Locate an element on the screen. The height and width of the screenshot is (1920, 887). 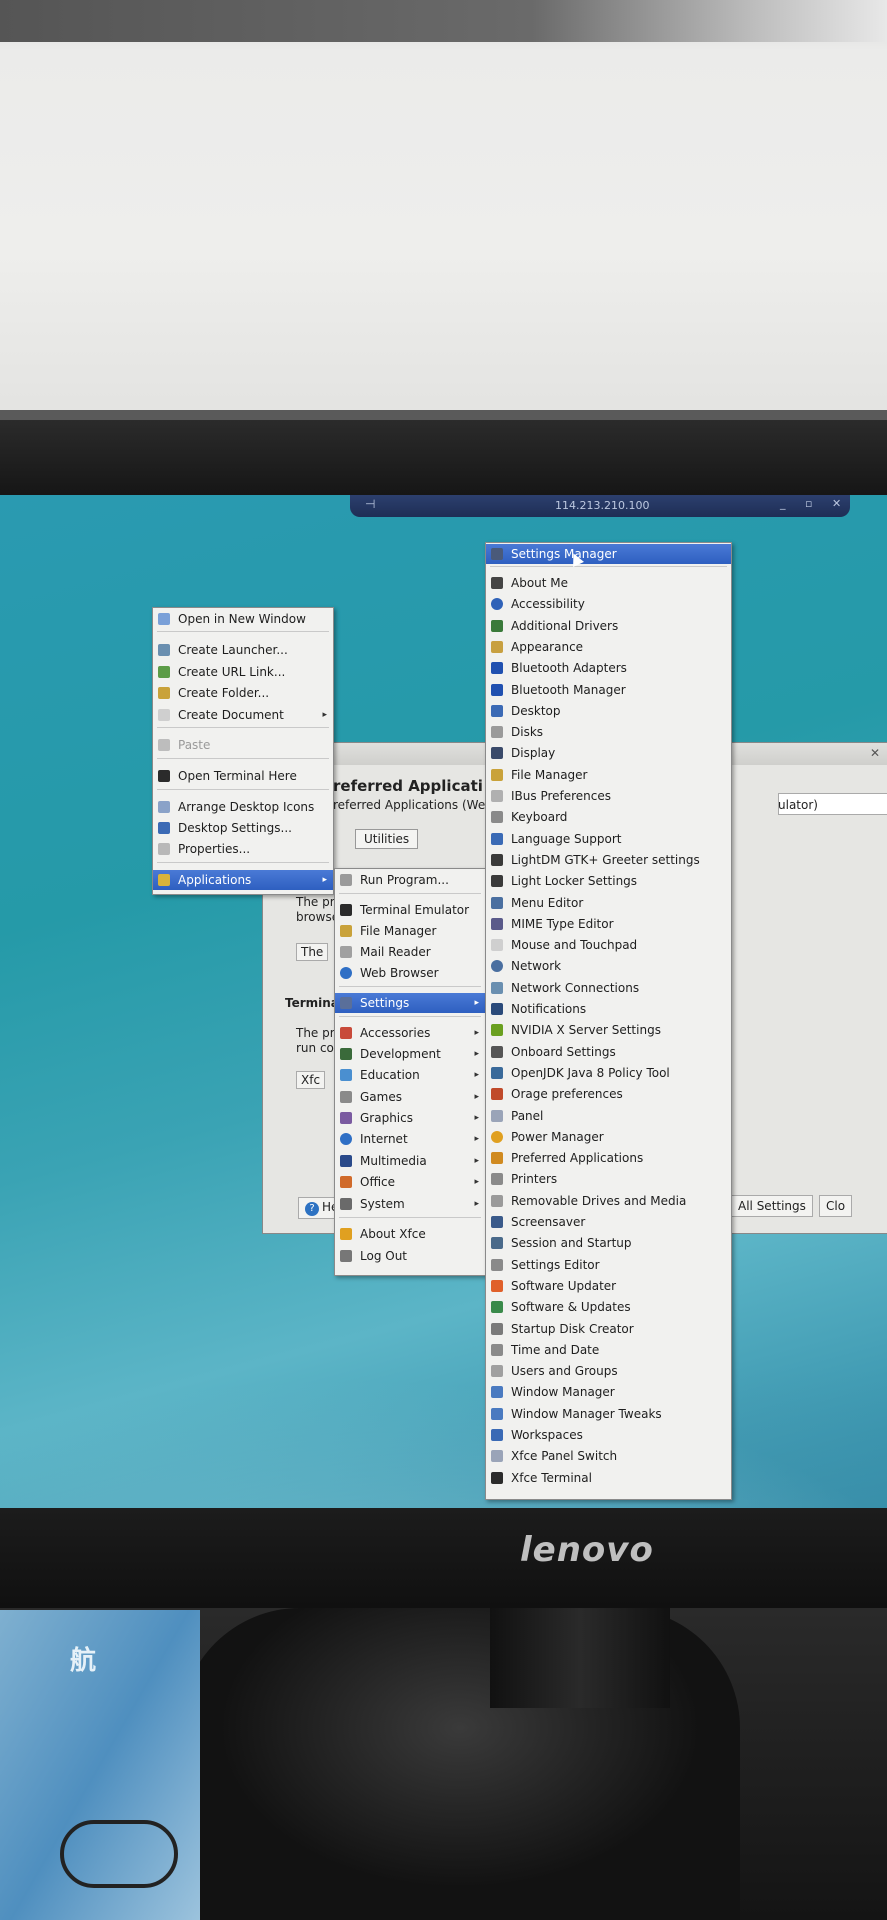
all-settings-button: All Settings is located at coordinates (772, 1206).